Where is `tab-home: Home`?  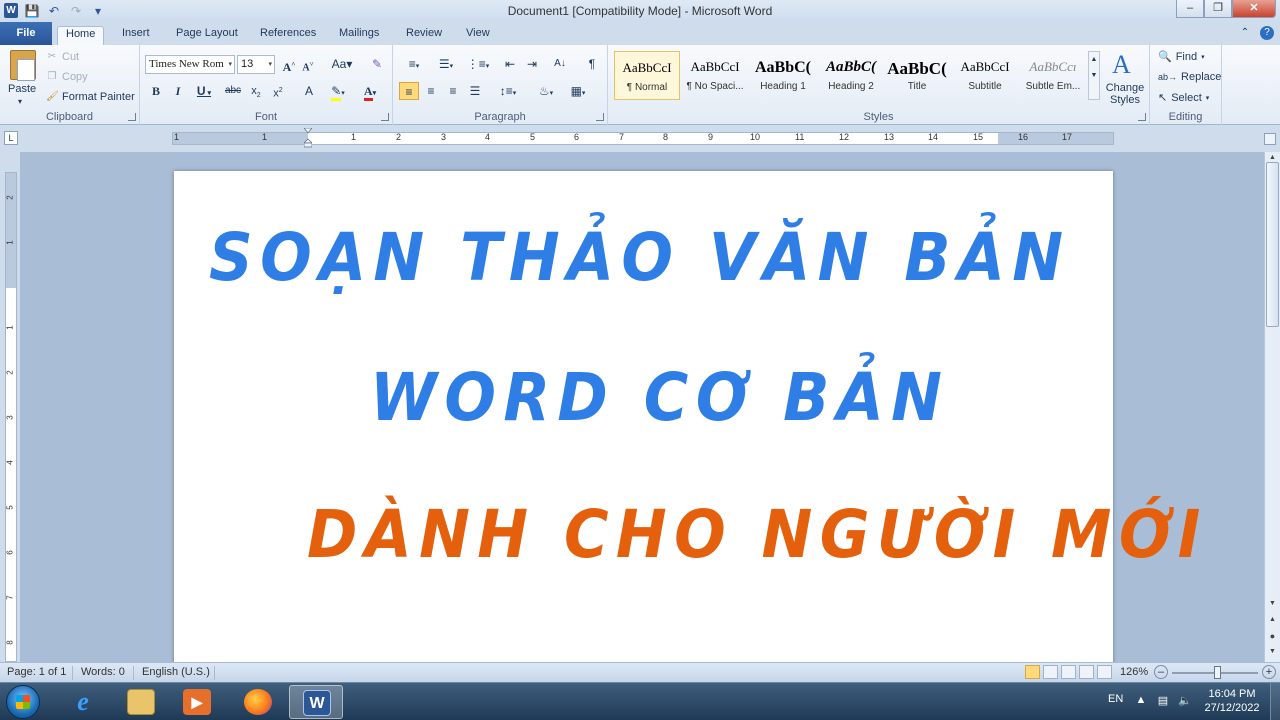
tab-home: Home is located at coordinates (81, 35).